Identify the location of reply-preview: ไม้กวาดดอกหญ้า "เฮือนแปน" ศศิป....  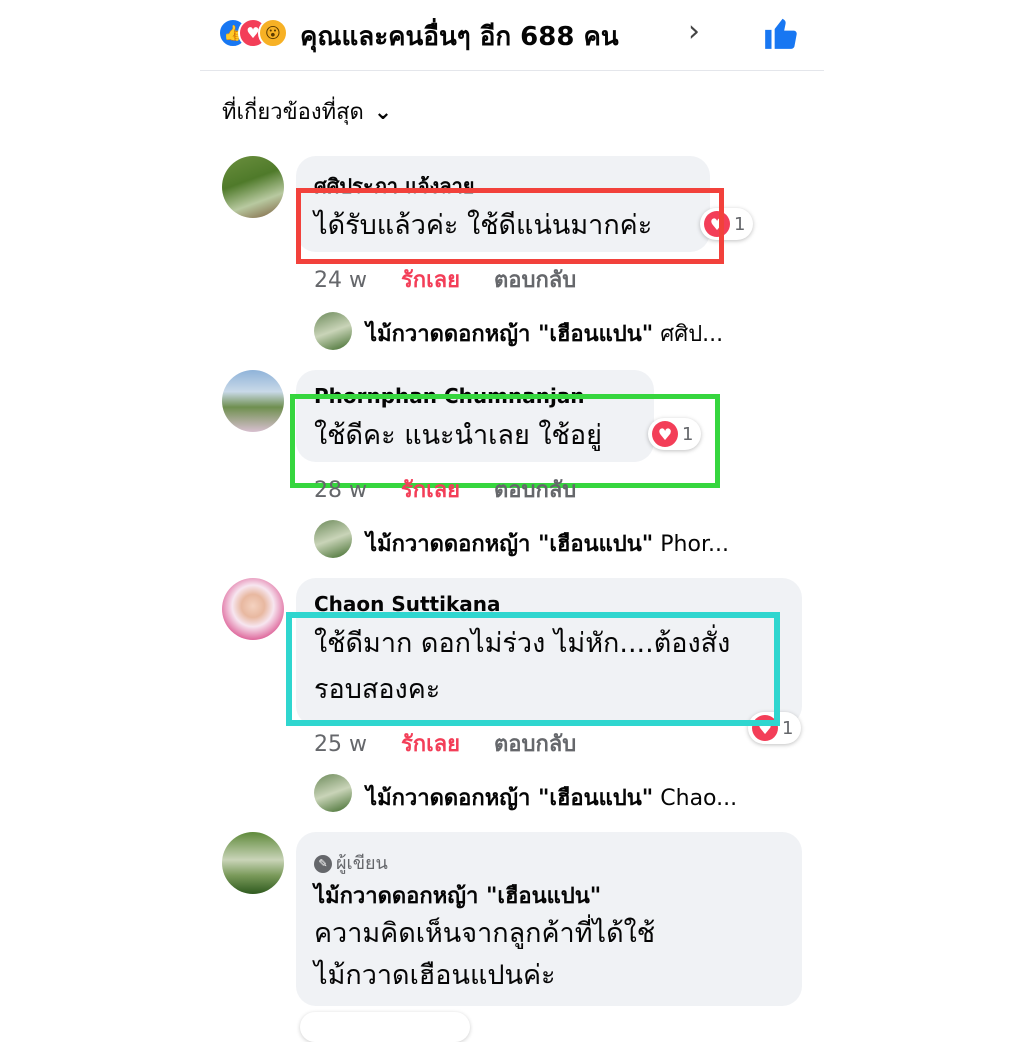
(544, 333).